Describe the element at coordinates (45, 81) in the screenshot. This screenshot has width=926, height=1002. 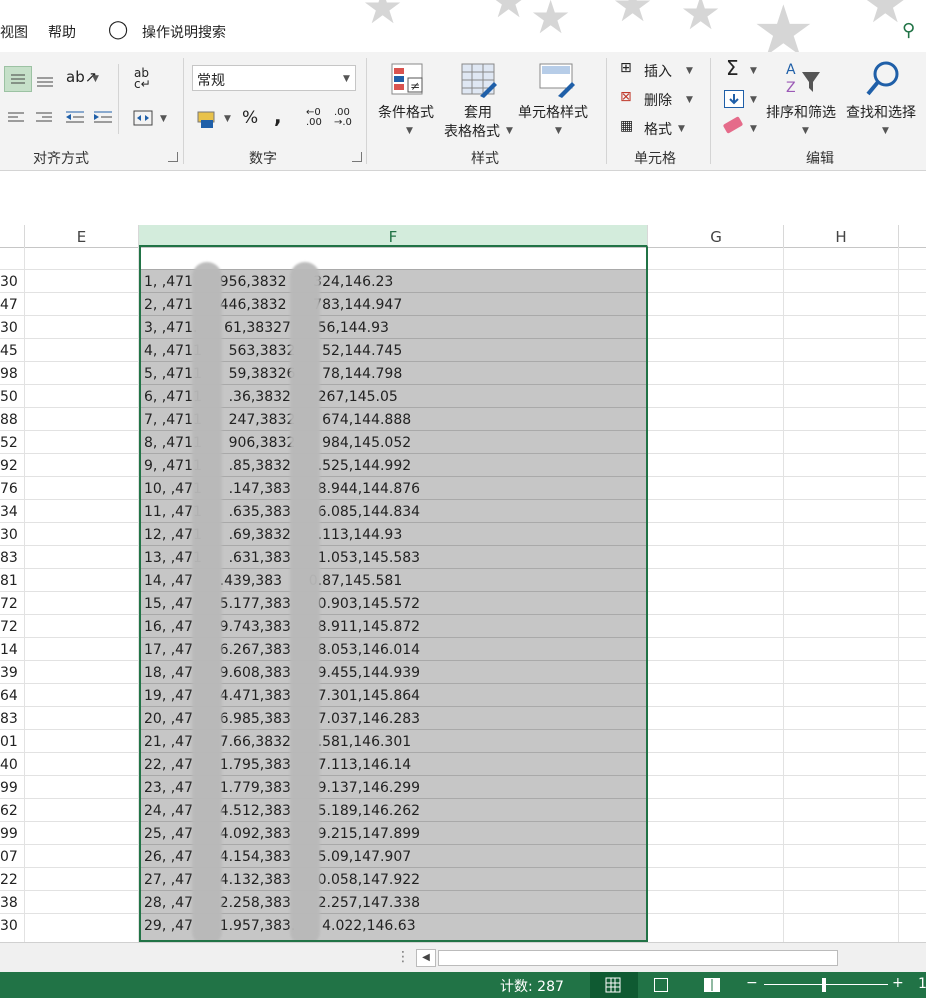
I see `align-bottom-button` at that location.